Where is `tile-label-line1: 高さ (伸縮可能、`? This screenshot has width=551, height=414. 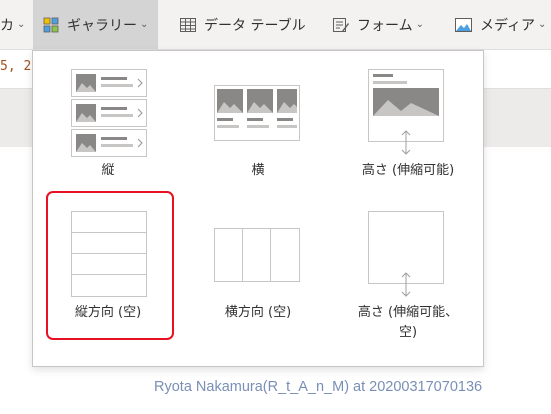 tile-label-line1: 高さ (伸縮可能、 is located at coordinates (408, 312).